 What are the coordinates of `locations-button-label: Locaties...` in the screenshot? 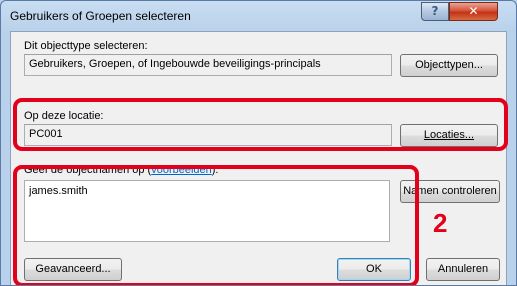 It's located at (449, 135).